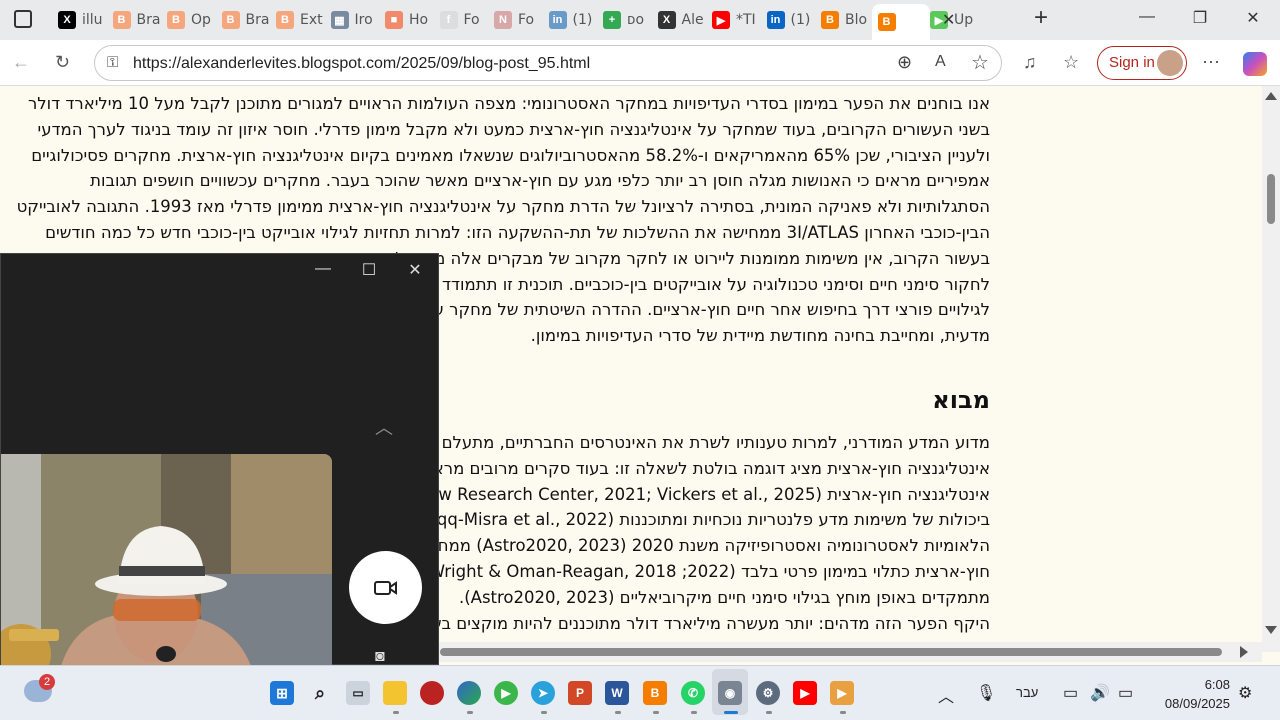  I want to click on telegram-icon: ➤, so click(543, 693).